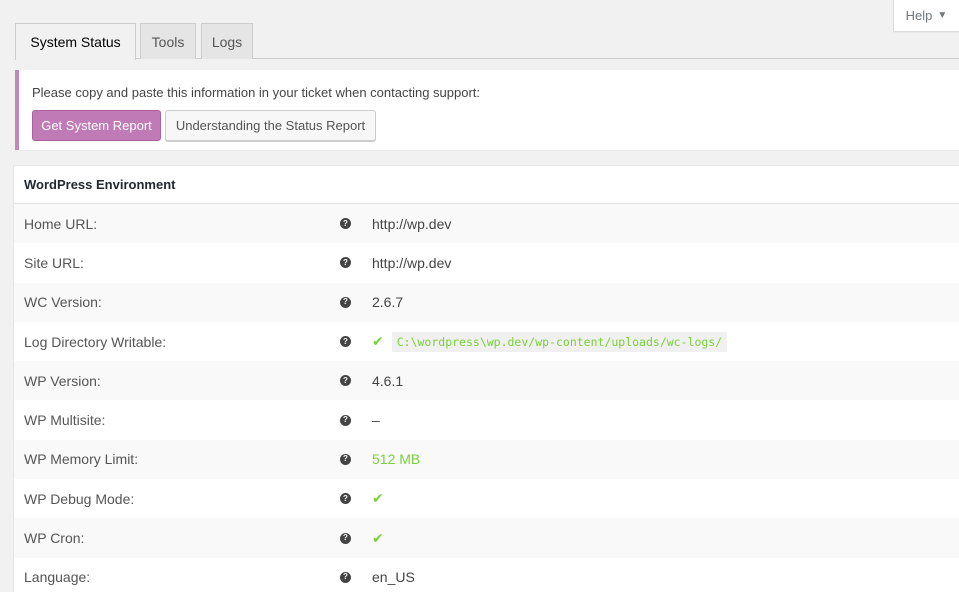 The width and height of the screenshot is (959, 592). What do you see at coordinates (63, 302) in the screenshot?
I see `row-label: WC Version:` at bounding box center [63, 302].